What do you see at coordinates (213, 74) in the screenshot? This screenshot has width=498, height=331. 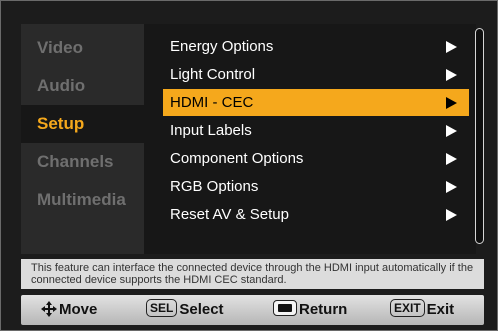 I see `menu-item-label: Light Control` at bounding box center [213, 74].